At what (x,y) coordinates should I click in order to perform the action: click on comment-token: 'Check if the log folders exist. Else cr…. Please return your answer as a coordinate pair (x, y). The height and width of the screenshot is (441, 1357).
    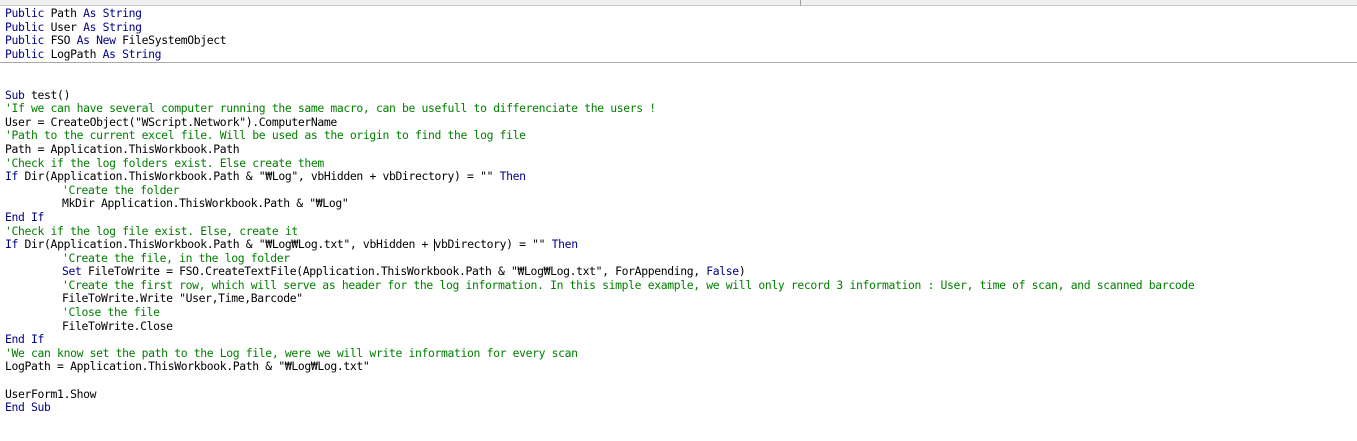
    Looking at the image, I should click on (164, 162).